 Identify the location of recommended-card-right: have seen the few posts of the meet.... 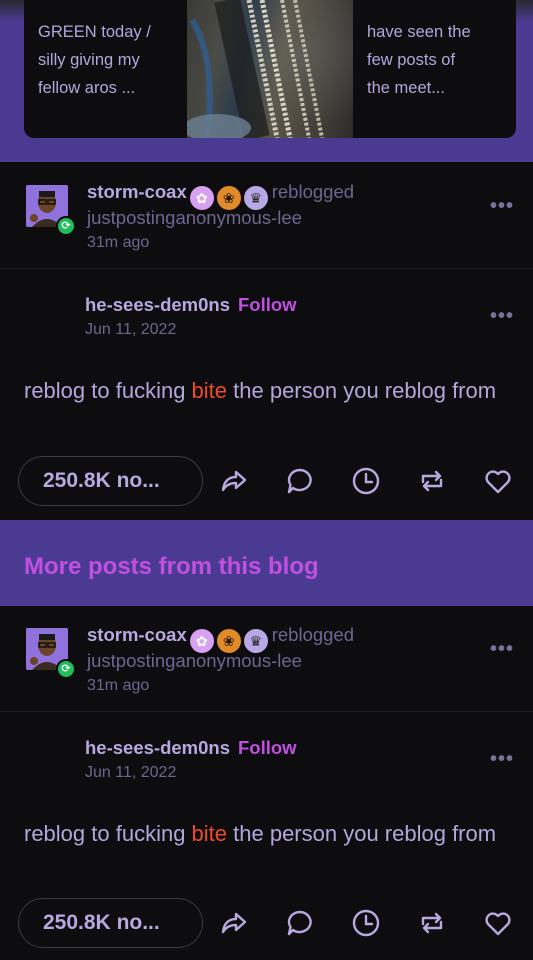
(434, 69).